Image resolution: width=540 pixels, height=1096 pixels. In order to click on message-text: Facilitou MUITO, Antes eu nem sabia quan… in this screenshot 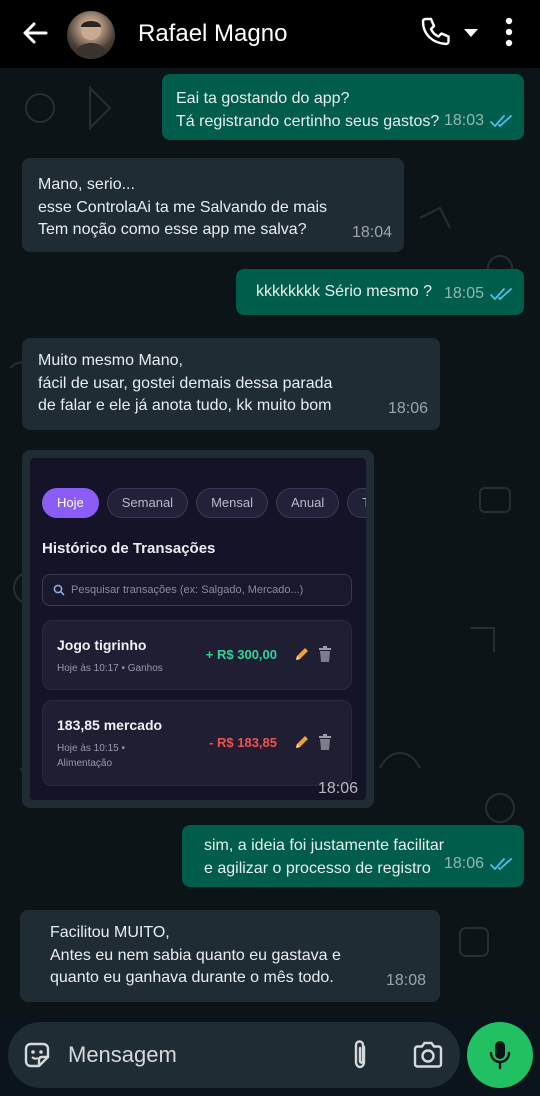, I will do `click(195, 955)`.